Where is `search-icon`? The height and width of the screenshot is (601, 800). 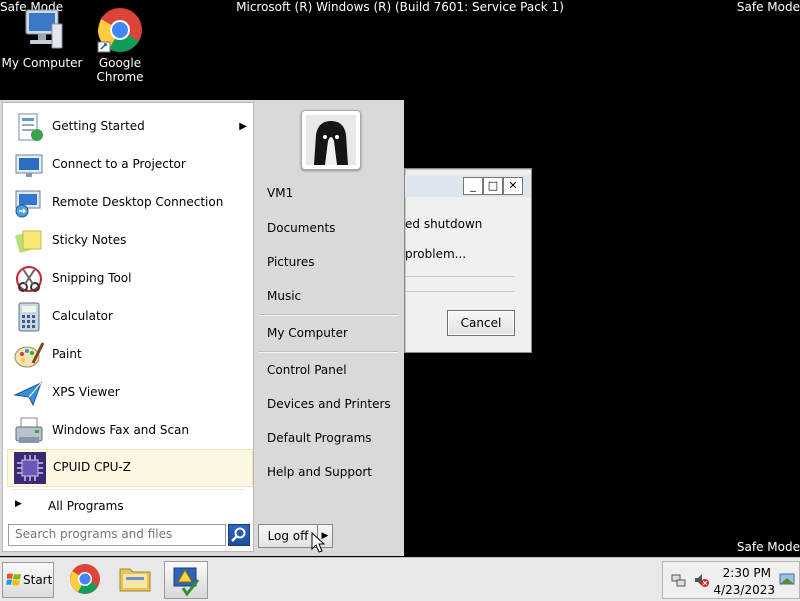
search-icon is located at coordinates (238, 534).